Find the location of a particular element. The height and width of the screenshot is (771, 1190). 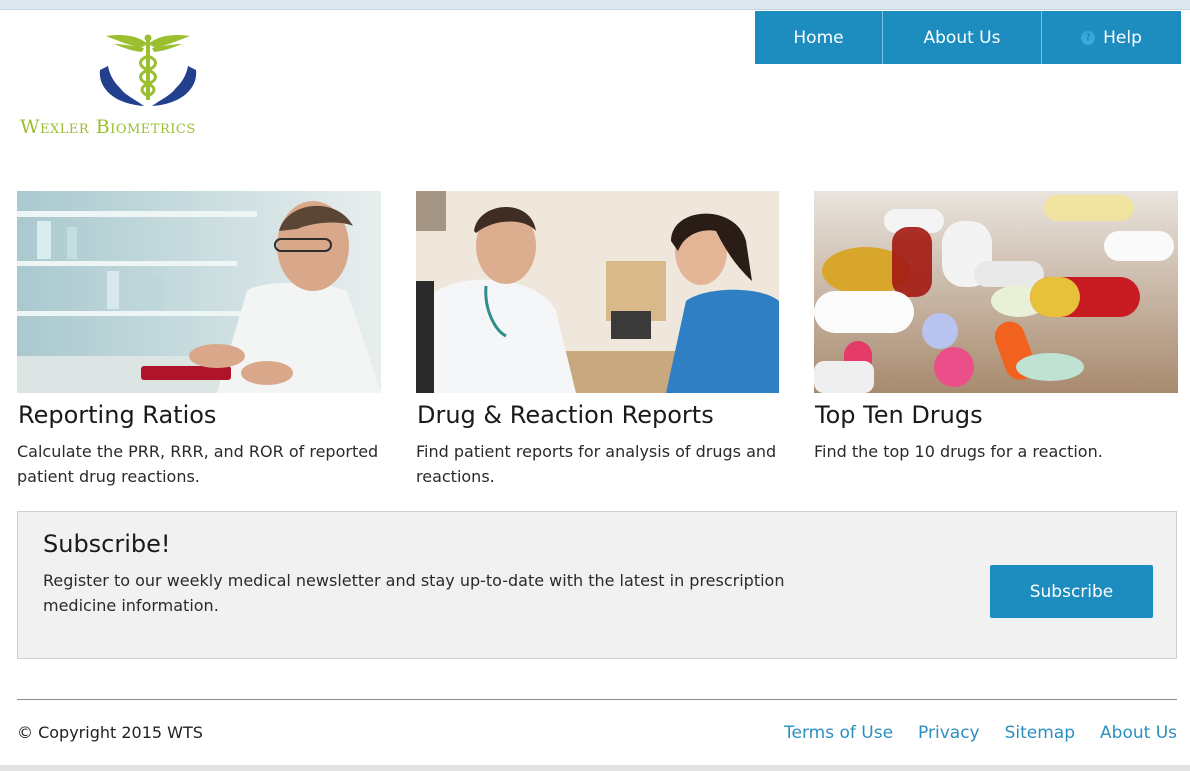

site-logo: Wexler Biometrics is located at coordinates (151, 85).